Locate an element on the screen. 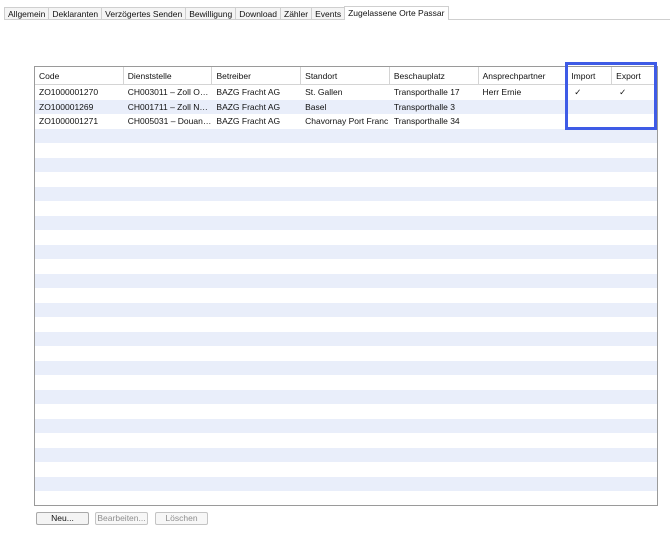 The image size is (670, 536). cell-code: ZO1000001270 is located at coordinates (69, 92).